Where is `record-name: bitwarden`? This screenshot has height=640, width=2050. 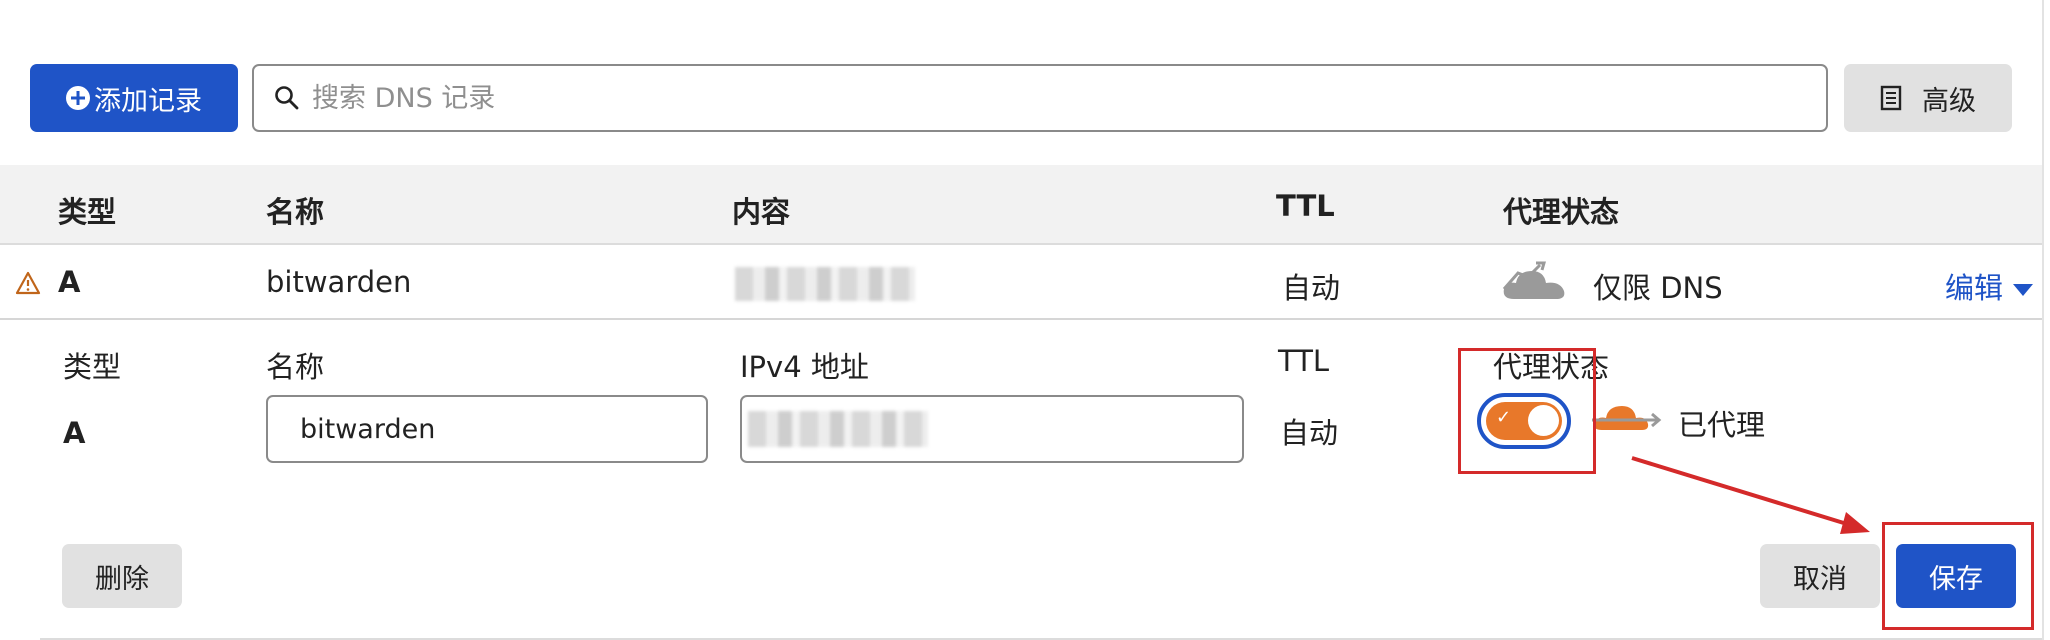
record-name: bitwarden is located at coordinates (339, 282).